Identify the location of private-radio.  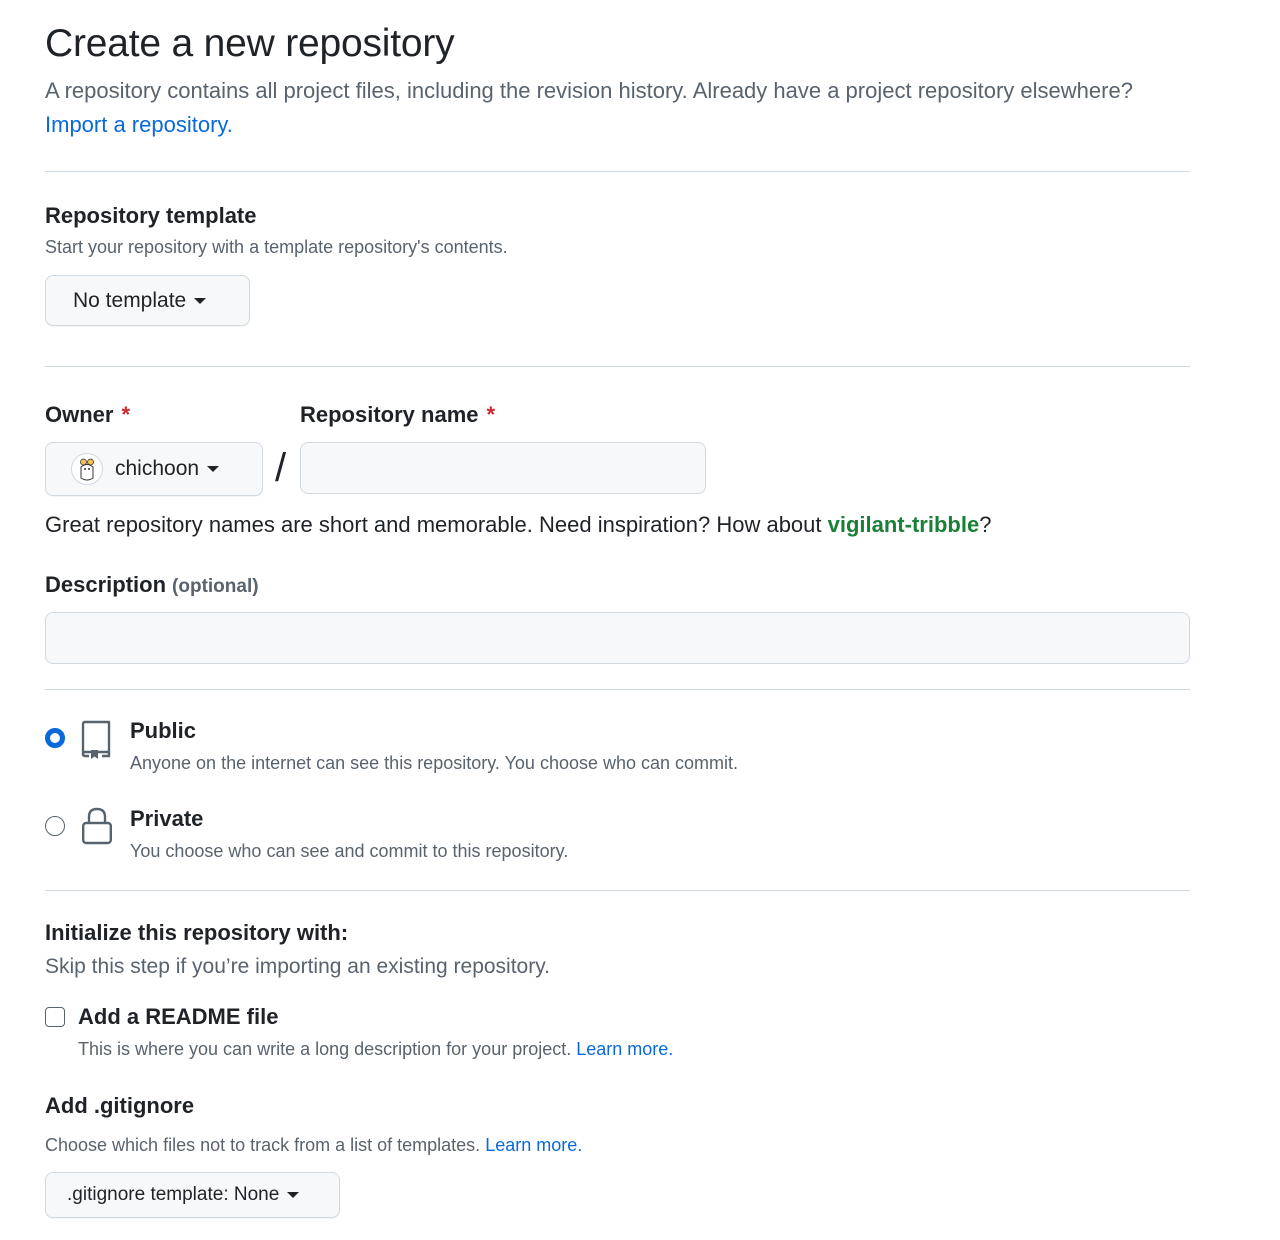
(55, 826).